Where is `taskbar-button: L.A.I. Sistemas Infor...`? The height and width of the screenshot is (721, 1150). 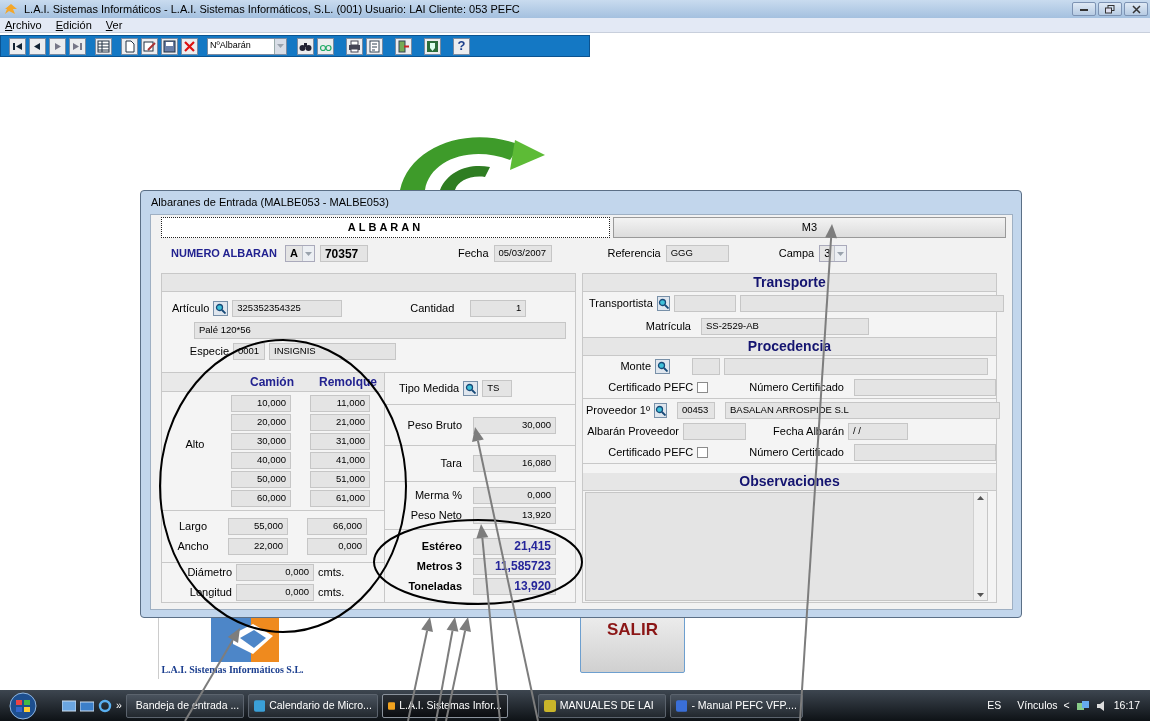 taskbar-button: L.A.I. Sistemas Infor... is located at coordinates (444, 705).